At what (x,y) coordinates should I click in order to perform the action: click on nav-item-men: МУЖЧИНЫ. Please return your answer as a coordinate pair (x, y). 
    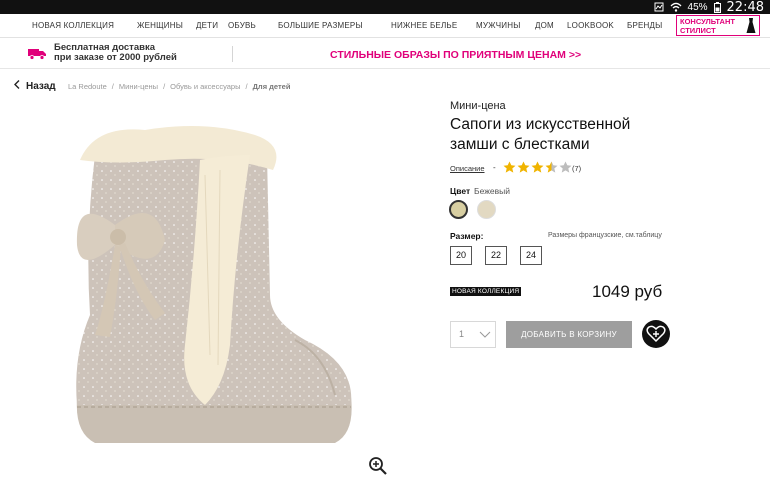
    Looking at the image, I should click on (498, 26).